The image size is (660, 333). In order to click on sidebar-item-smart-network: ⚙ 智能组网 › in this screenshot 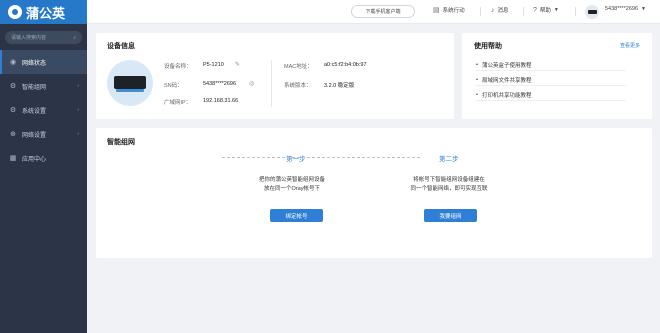, I will do `click(43, 86)`.